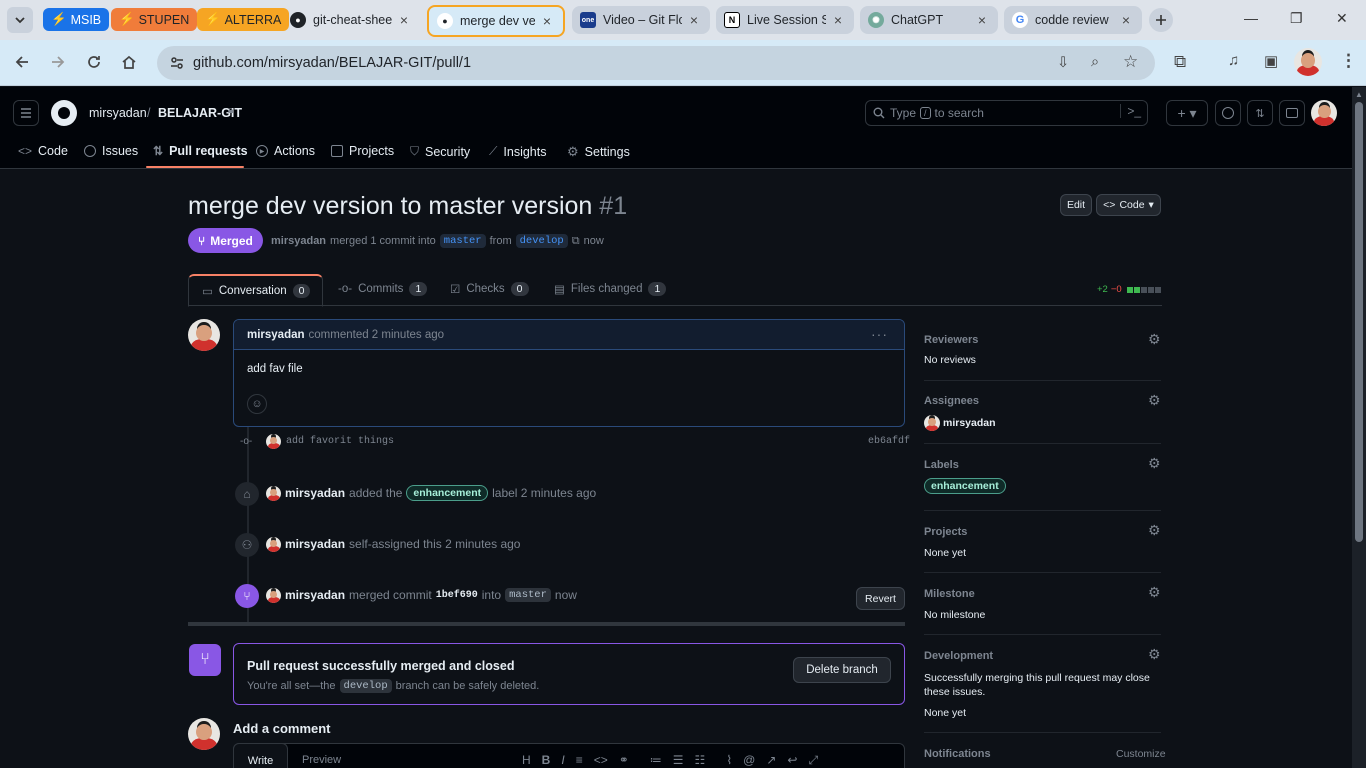  What do you see at coordinates (1154, 400) in the screenshot?
I see `assignees-gear-icon: ⚙` at bounding box center [1154, 400].